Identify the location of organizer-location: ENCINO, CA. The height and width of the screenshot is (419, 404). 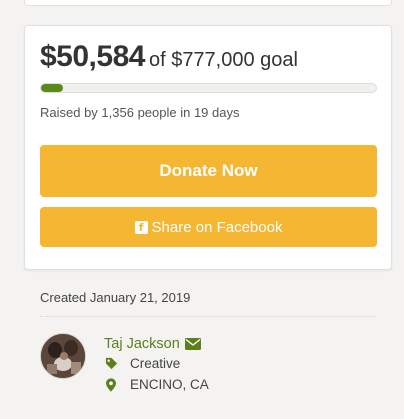
(156, 384).